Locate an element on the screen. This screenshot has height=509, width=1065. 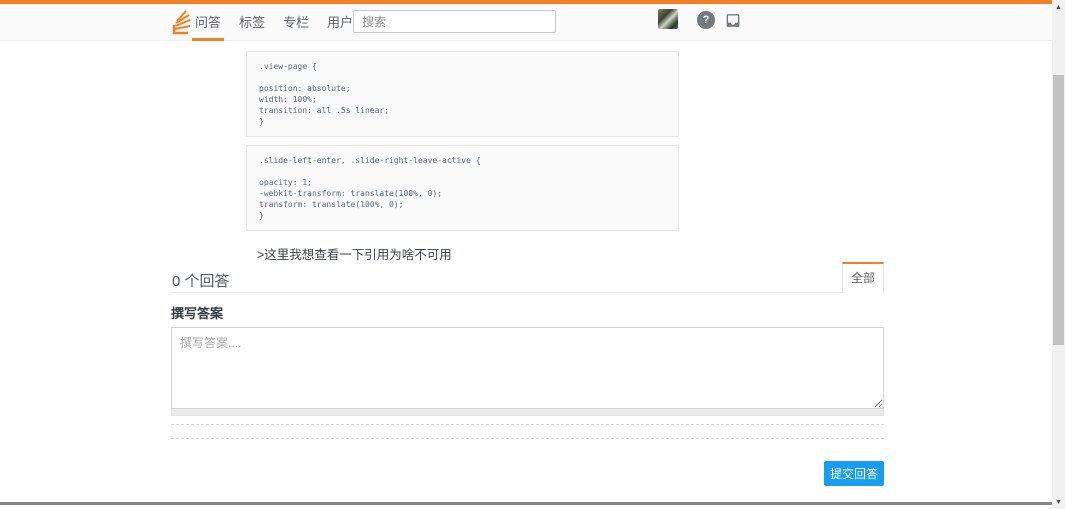
main-nav: 问答 标签 专栏 用户 is located at coordinates (272, 22).